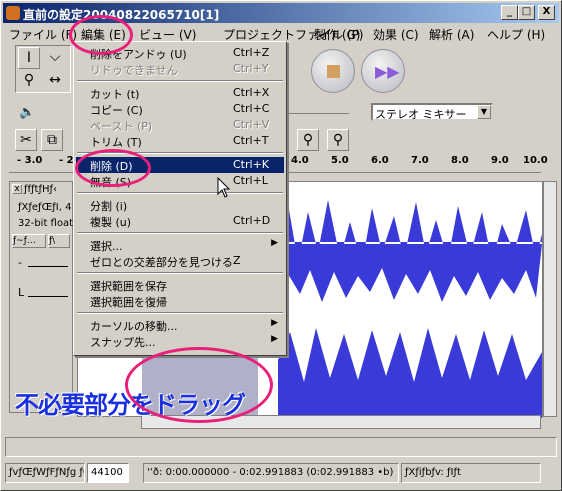  What do you see at coordinates (29, 81) in the screenshot?
I see `zoom-tool-icon: ⚲` at bounding box center [29, 81].